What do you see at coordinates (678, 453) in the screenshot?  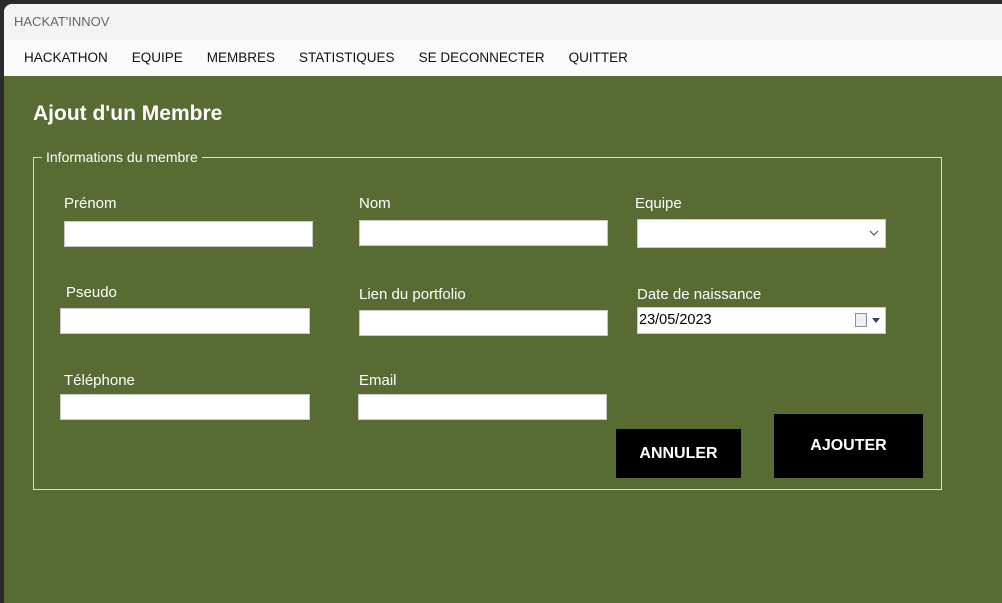 I see `cancel-button: ANNULER` at bounding box center [678, 453].